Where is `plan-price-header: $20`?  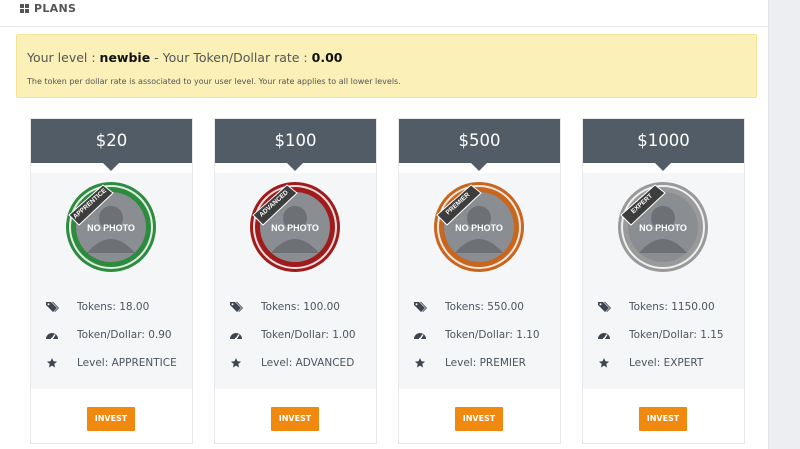 plan-price-header: $20 is located at coordinates (111, 141).